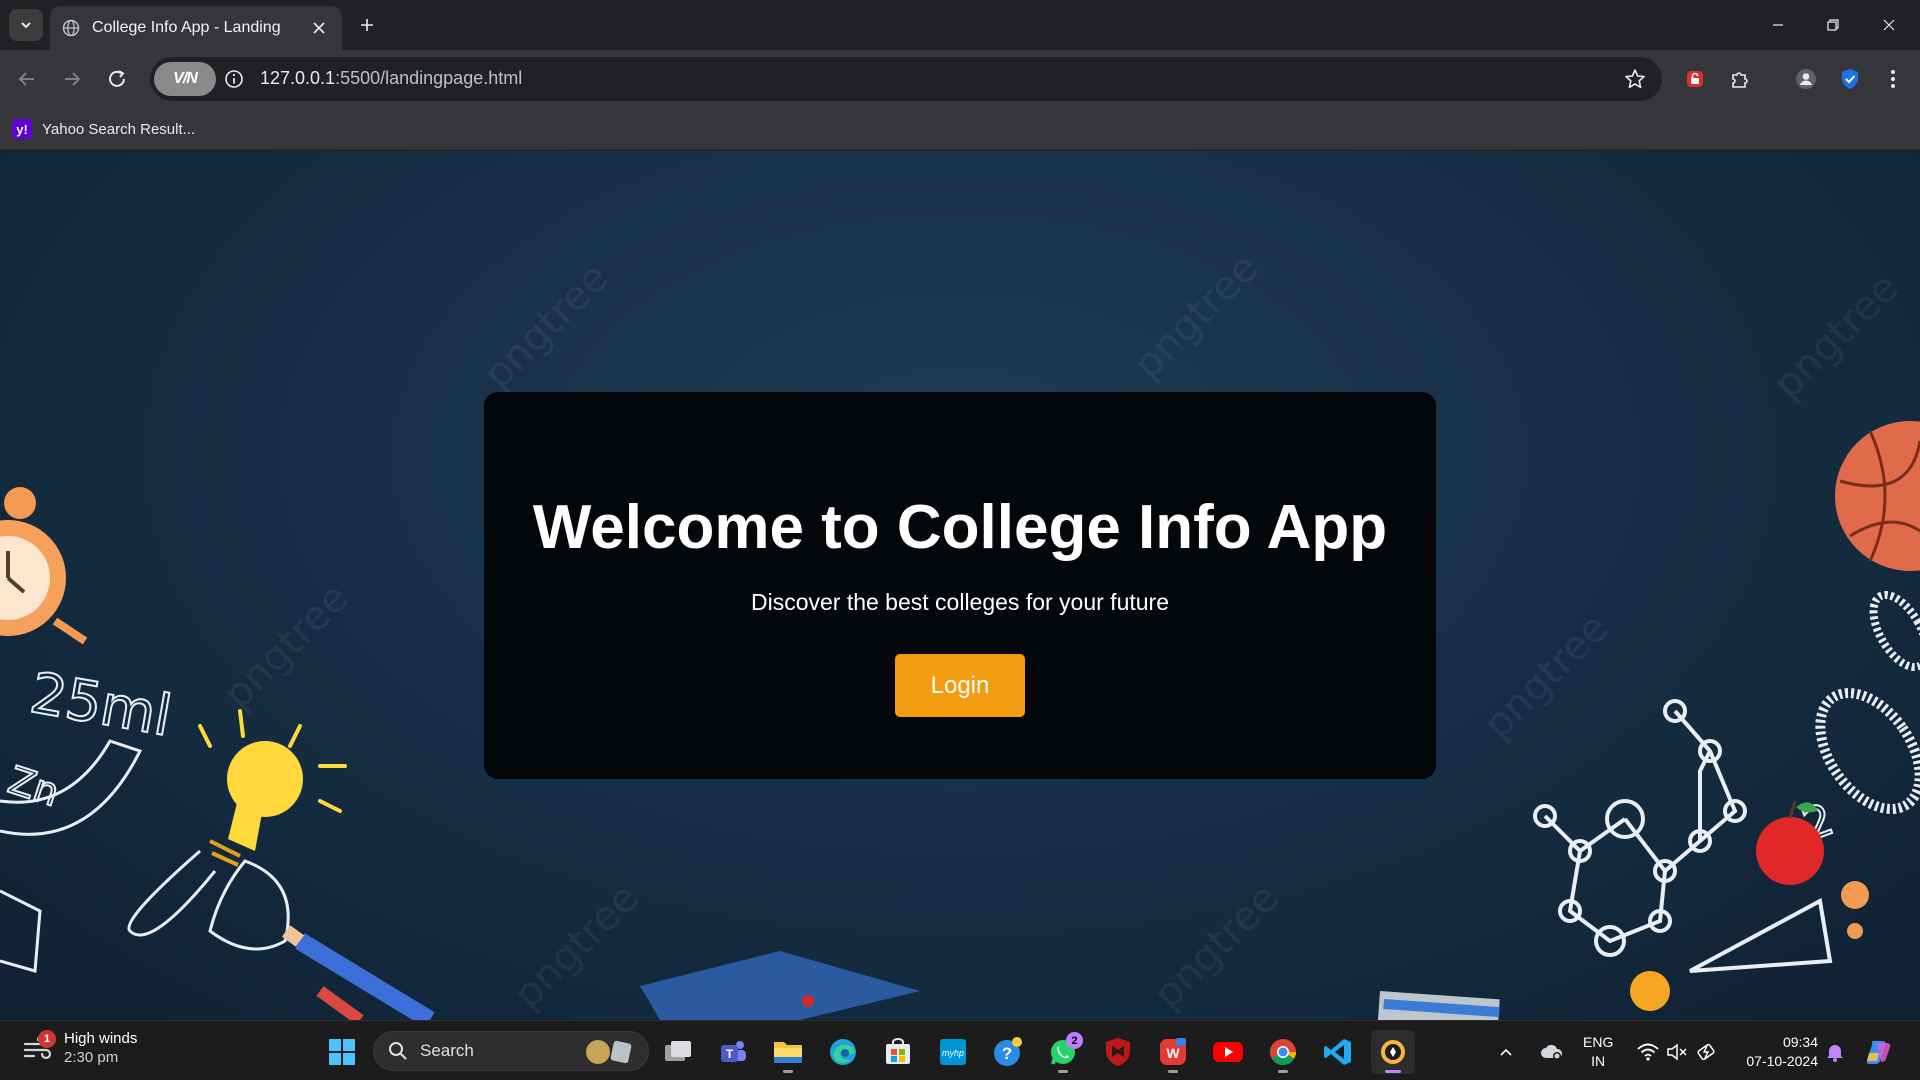 The width and height of the screenshot is (1920, 1080). Describe the element at coordinates (33, 786) in the screenshot. I see `chalk-text-zn: Zn` at that location.